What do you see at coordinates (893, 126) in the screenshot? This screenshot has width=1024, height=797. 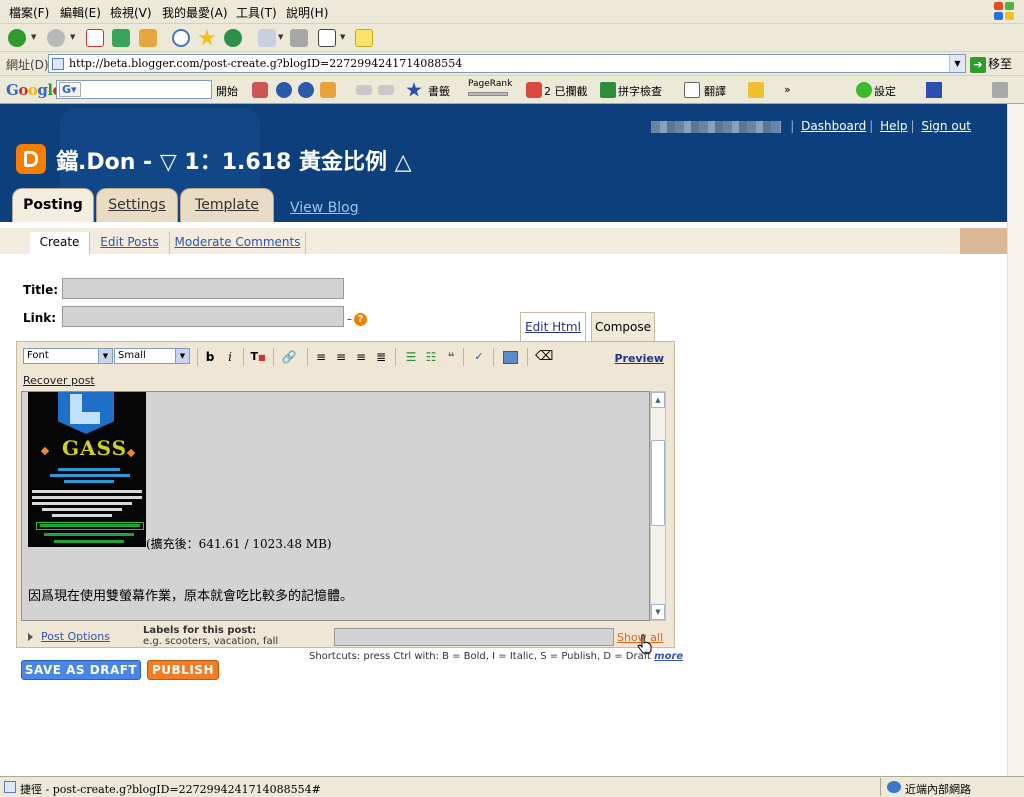 I see `help-link: Help` at bounding box center [893, 126].